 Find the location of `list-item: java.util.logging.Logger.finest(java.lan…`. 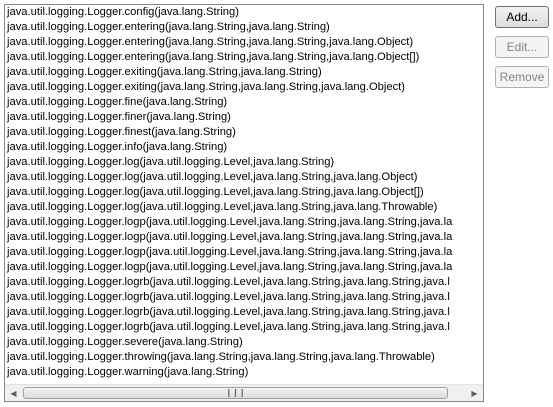

list-item: java.util.logging.Logger.finest(java.lan… is located at coordinates (244, 132).